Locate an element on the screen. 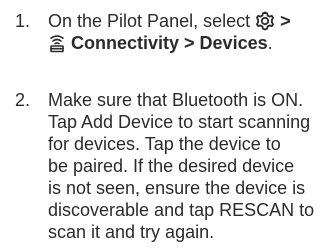 The image size is (334, 250). gear-icon is located at coordinates (265, 21).